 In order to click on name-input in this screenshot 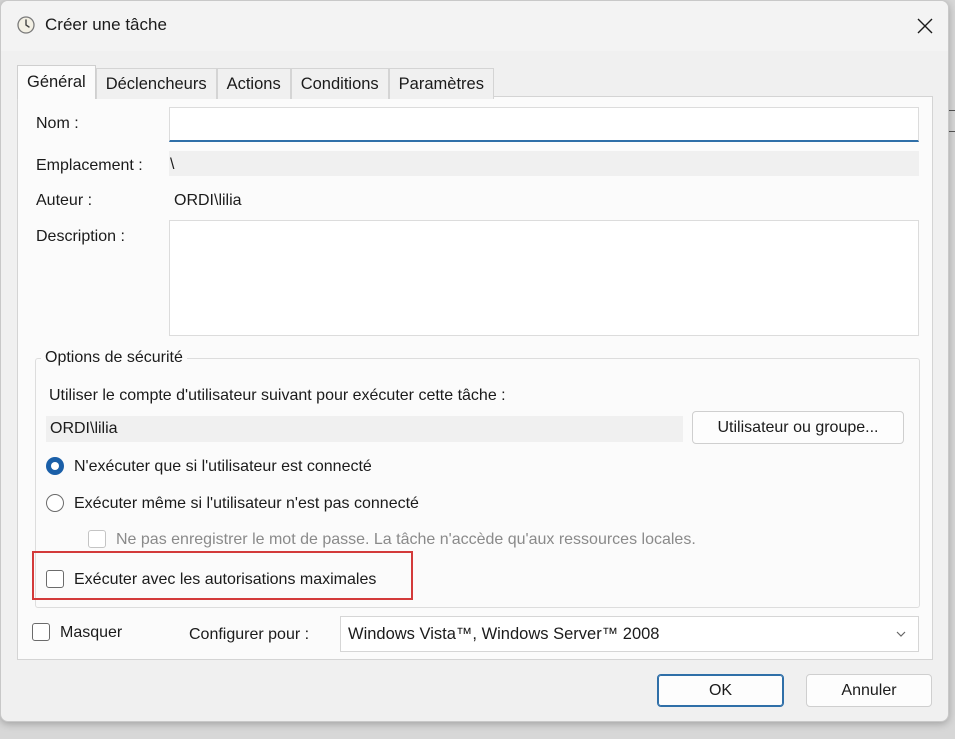, I will do `click(544, 124)`.